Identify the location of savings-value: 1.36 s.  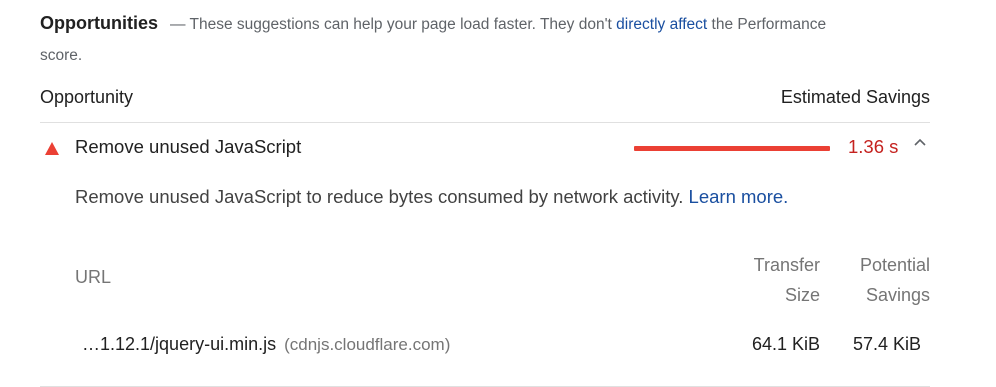
(873, 146).